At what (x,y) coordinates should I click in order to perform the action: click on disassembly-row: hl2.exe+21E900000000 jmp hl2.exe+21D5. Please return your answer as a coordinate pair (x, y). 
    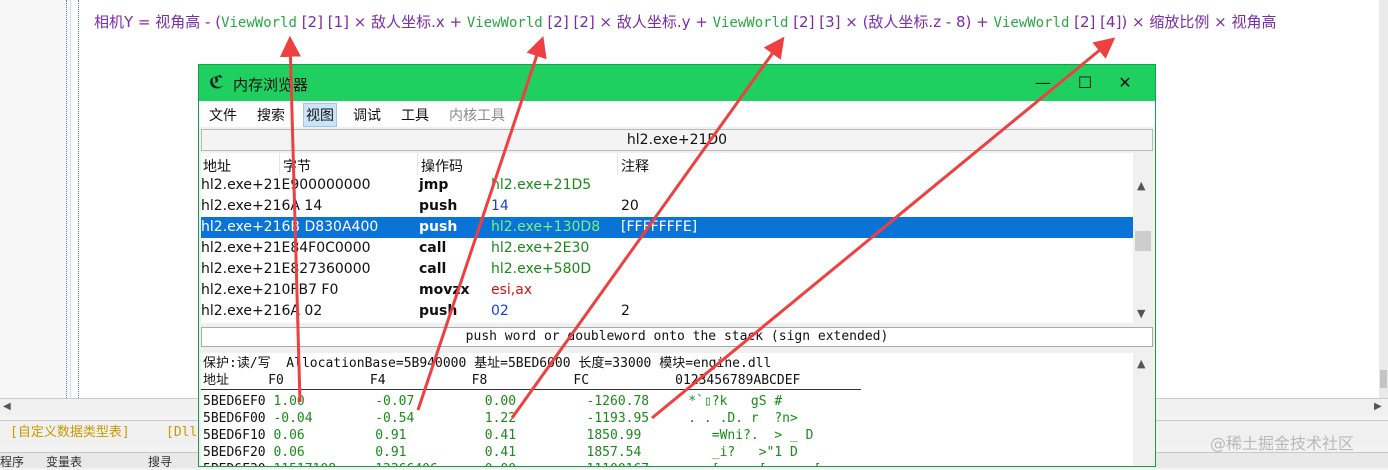
    Looking at the image, I should click on (667, 185).